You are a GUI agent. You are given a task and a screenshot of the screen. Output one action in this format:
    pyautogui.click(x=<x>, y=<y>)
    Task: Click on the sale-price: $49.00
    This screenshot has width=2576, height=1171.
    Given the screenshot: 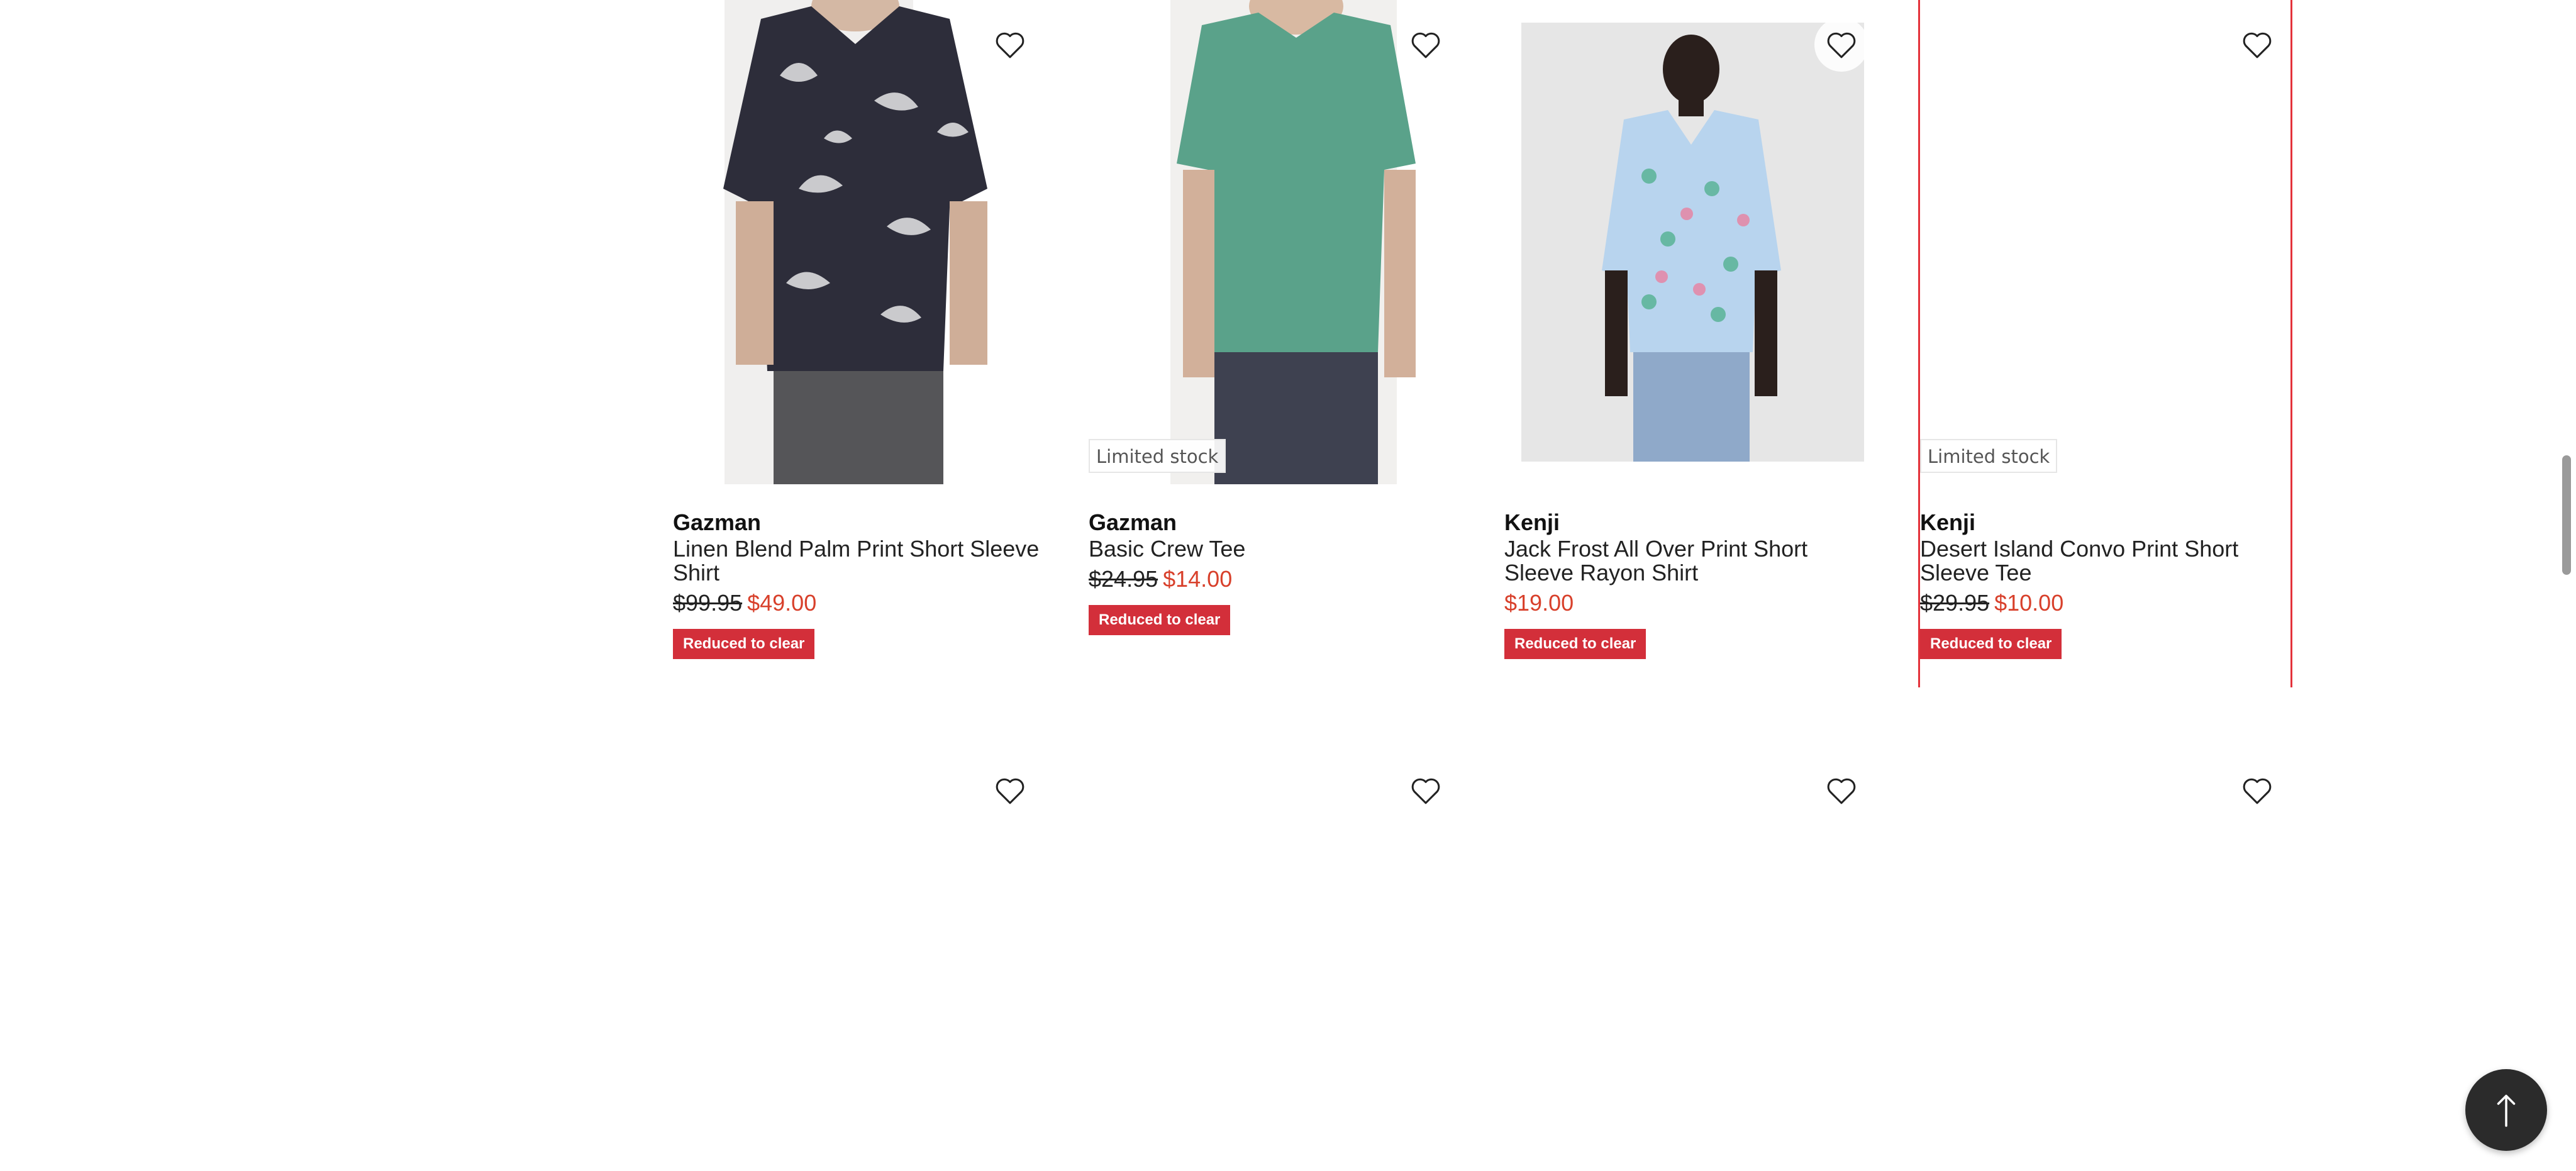 What is the action you would take?
    pyautogui.click(x=782, y=603)
    